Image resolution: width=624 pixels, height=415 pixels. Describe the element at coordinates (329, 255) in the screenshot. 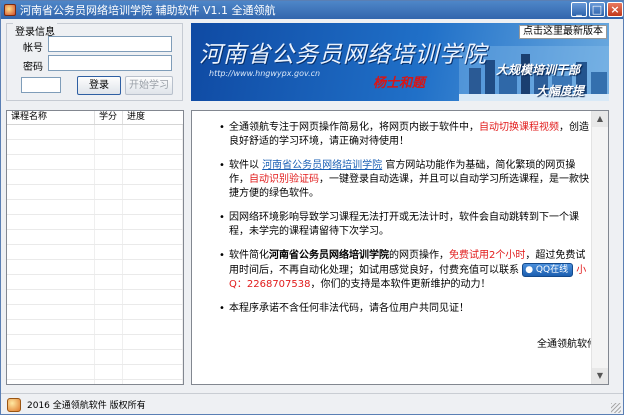

I see `academy-name: 河南省公务员网络培训学院` at that location.